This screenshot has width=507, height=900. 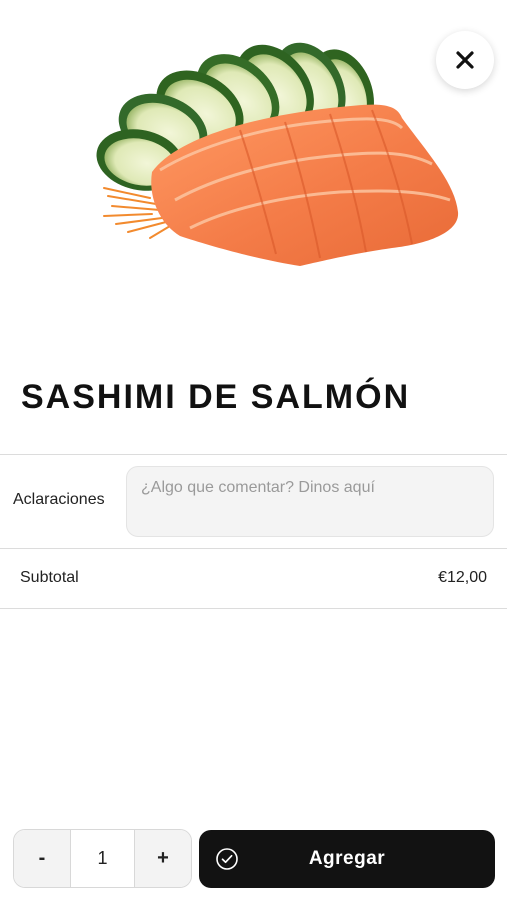 I want to click on product-title: SASHIMI DE SALMÓN, so click(x=216, y=397).